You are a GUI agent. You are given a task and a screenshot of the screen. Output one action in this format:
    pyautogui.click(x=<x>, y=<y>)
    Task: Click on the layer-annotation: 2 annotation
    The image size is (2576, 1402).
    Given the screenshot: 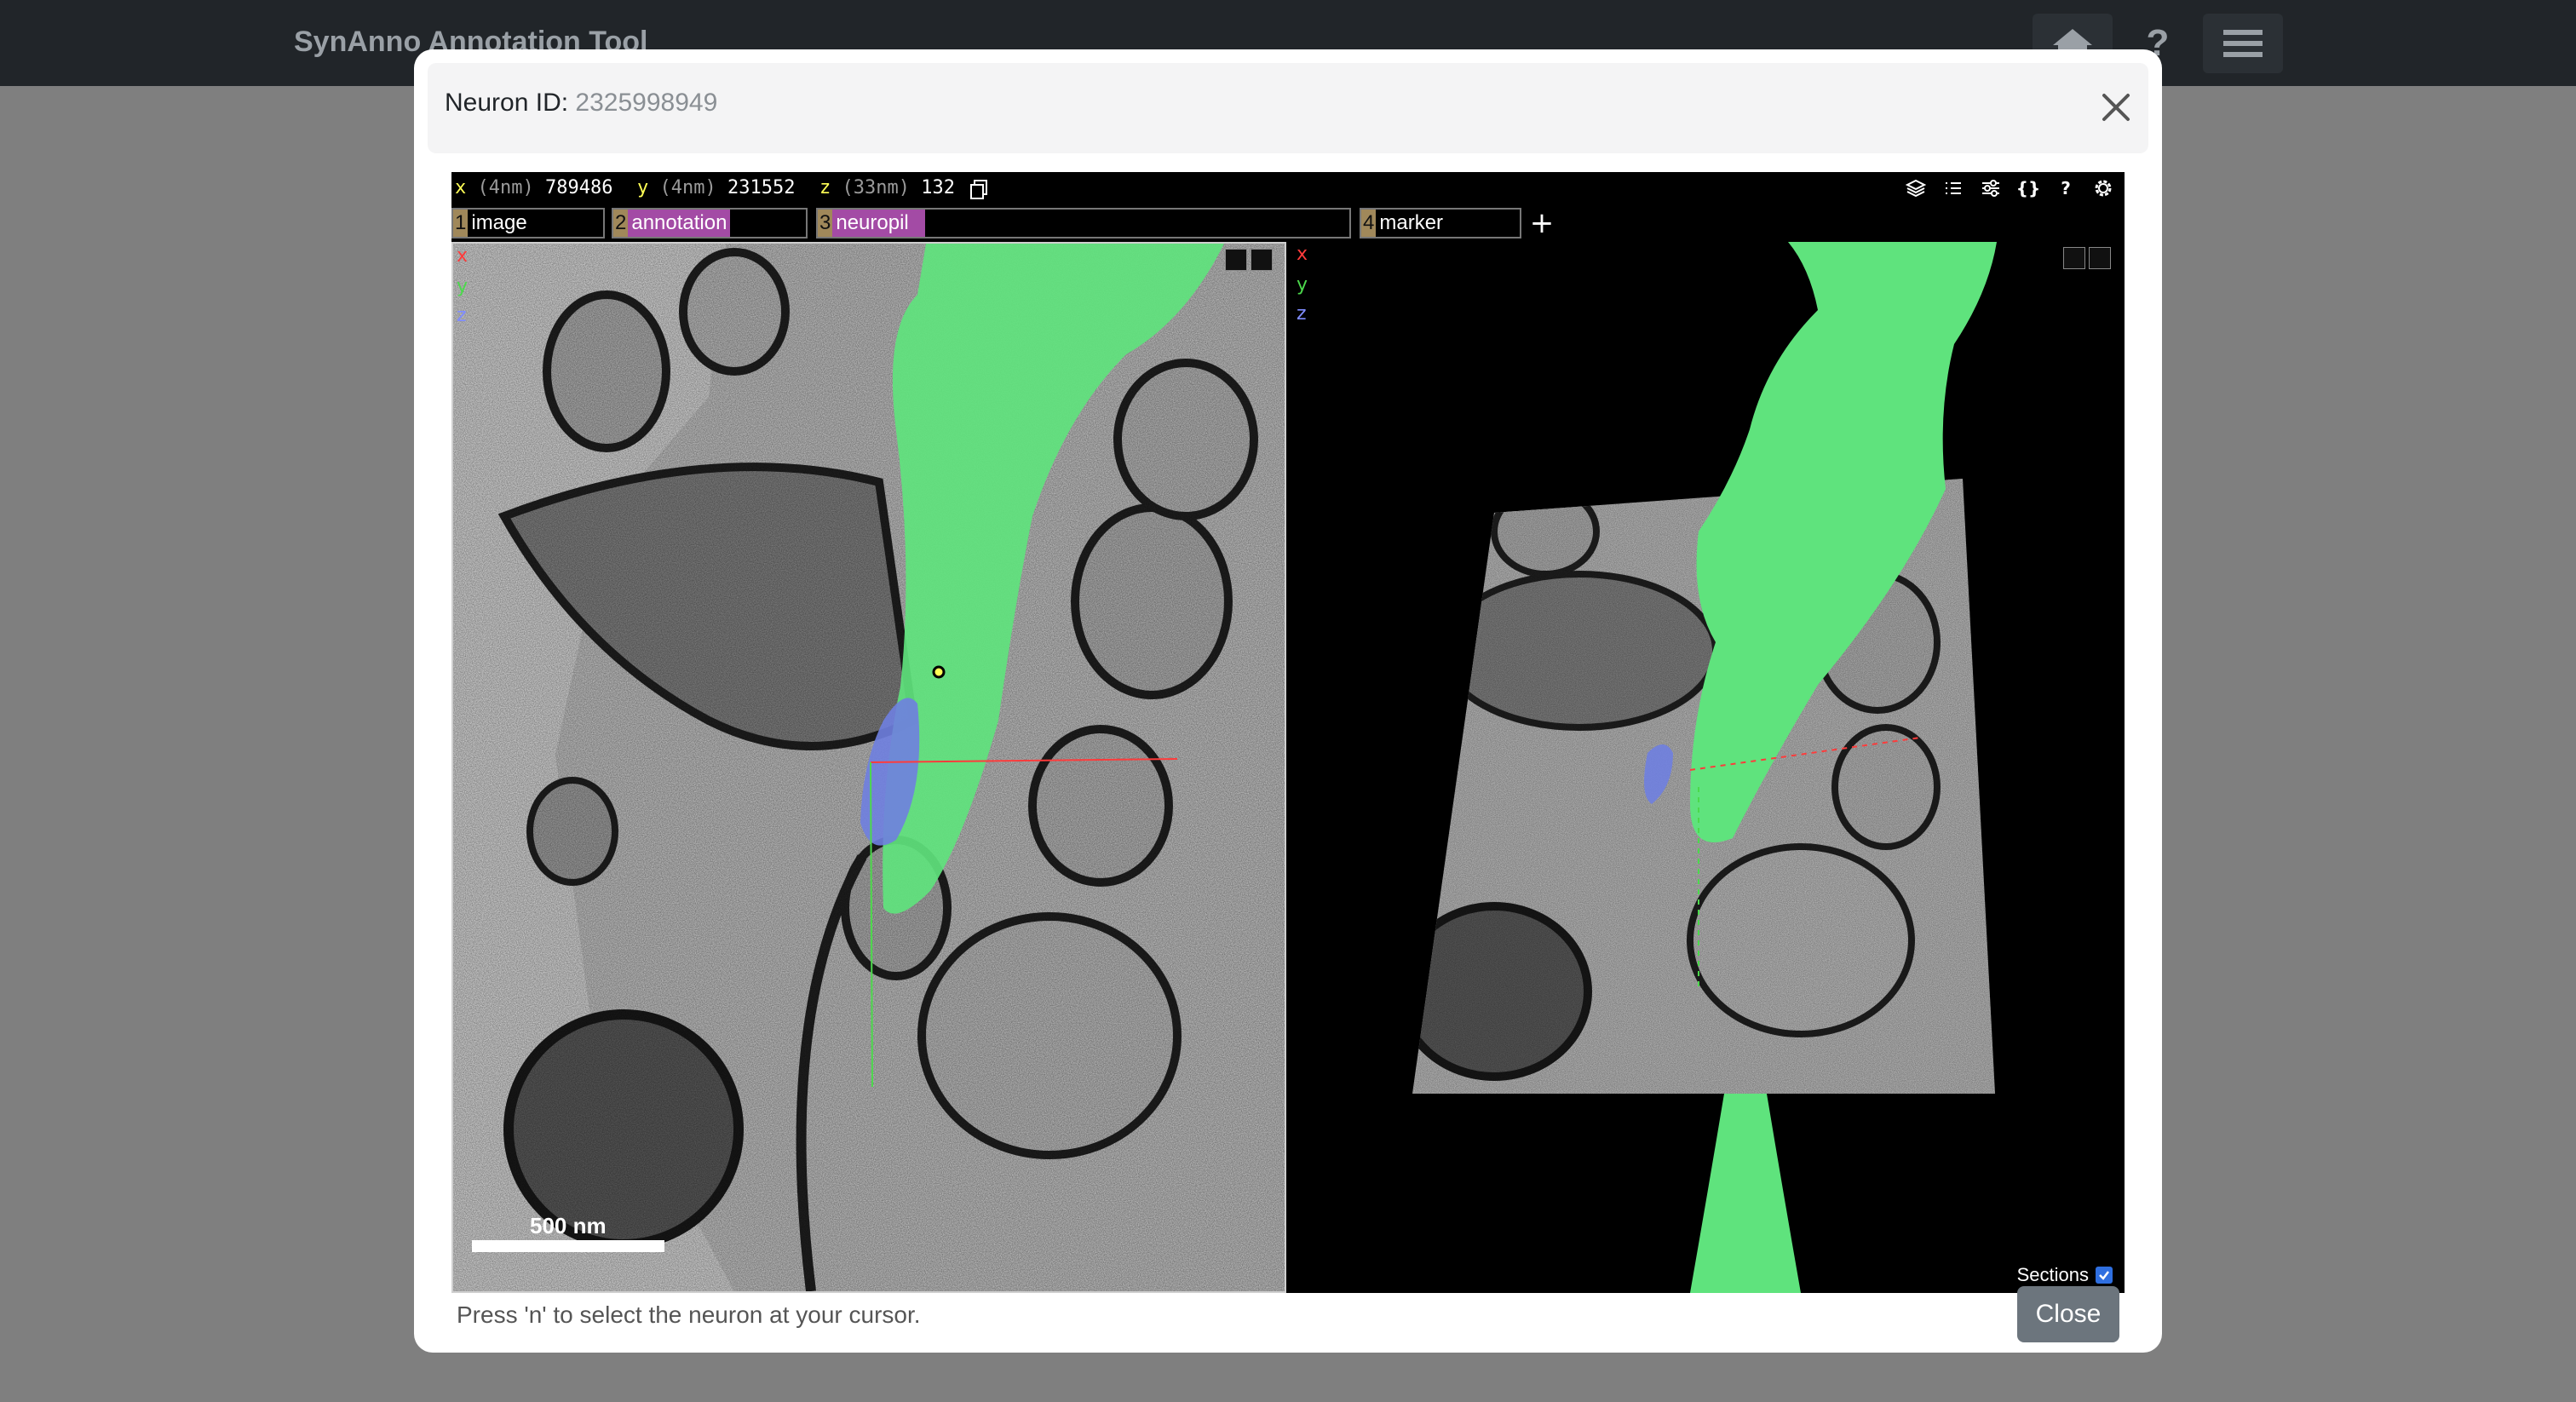 What is the action you would take?
    pyautogui.click(x=710, y=223)
    